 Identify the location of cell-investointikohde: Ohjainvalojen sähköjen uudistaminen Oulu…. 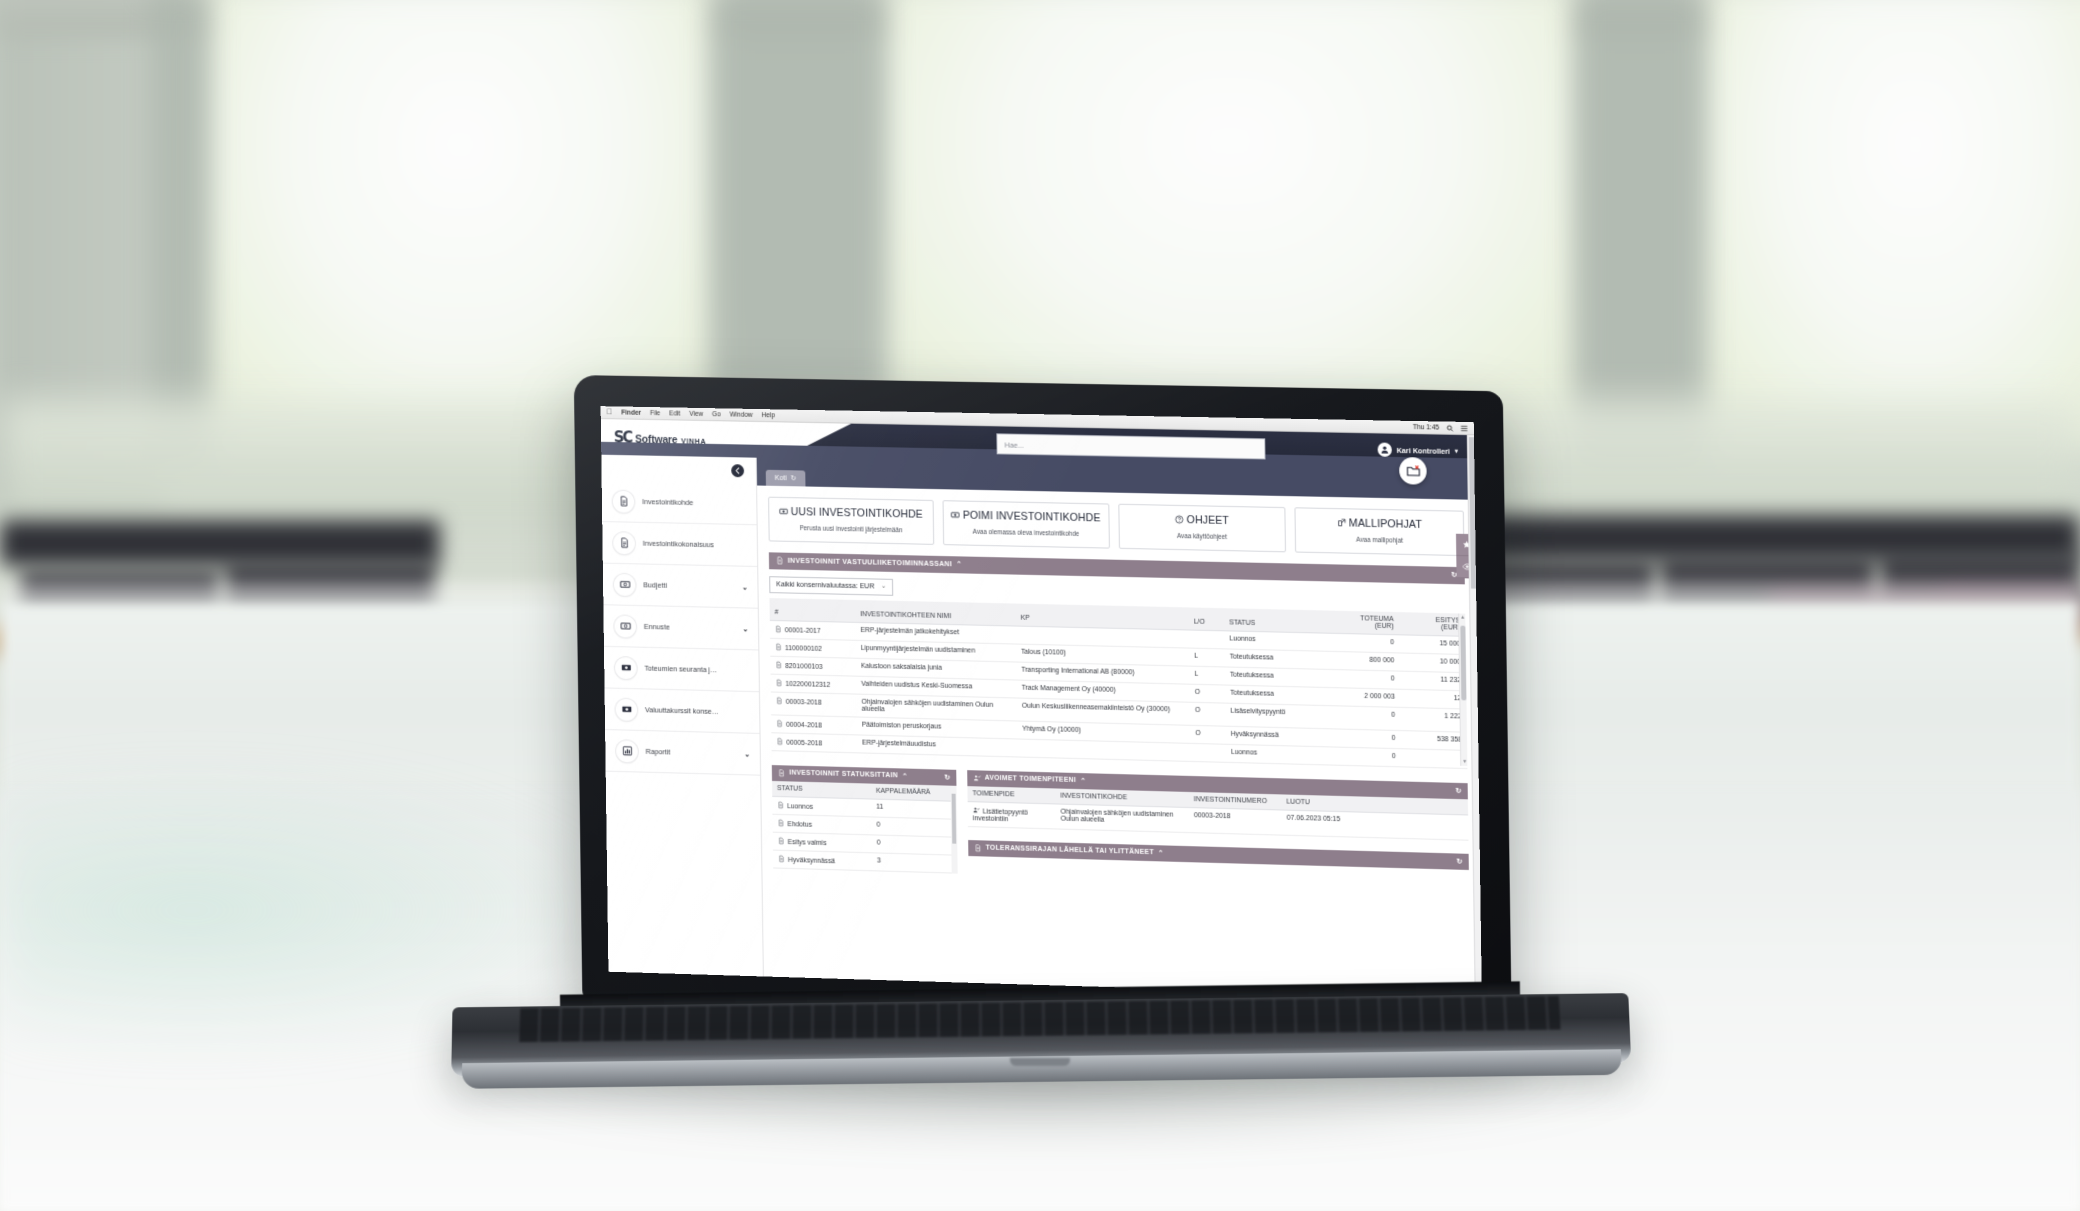
(1122, 818).